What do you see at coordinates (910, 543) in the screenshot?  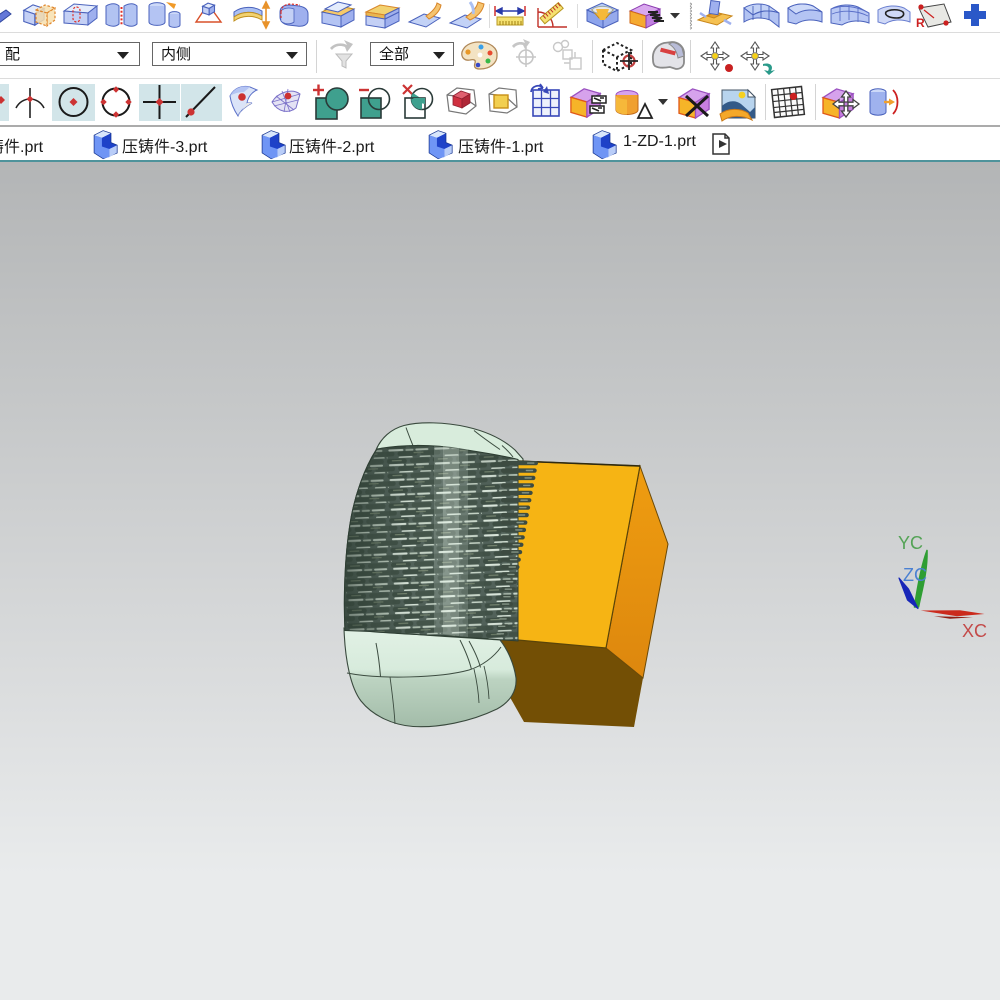 I see `svg-text: YC` at bounding box center [910, 543].